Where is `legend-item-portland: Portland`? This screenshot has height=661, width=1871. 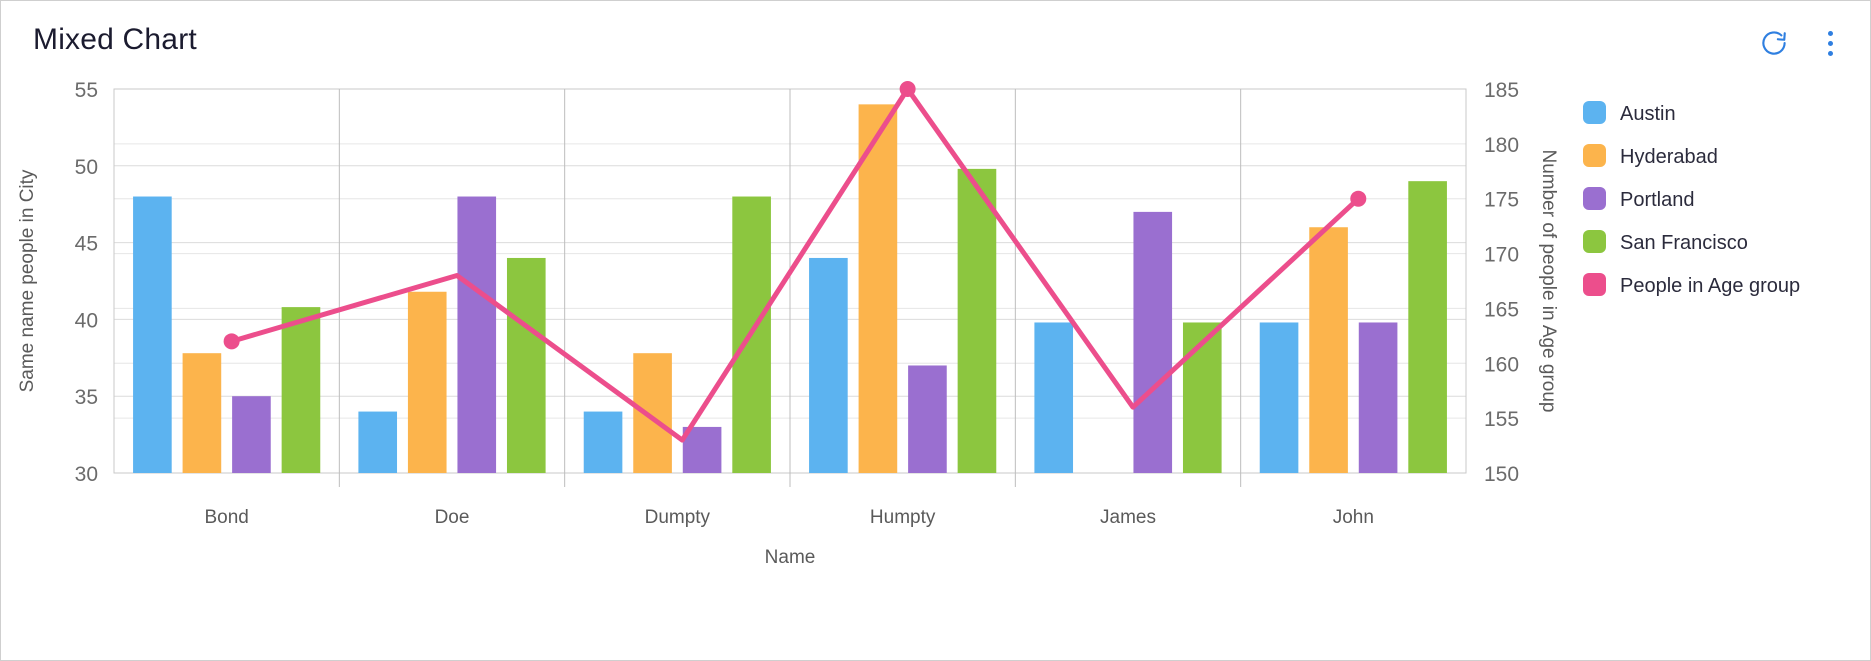
legend-item-portland: Portland is located at coordinates (1639, 199).